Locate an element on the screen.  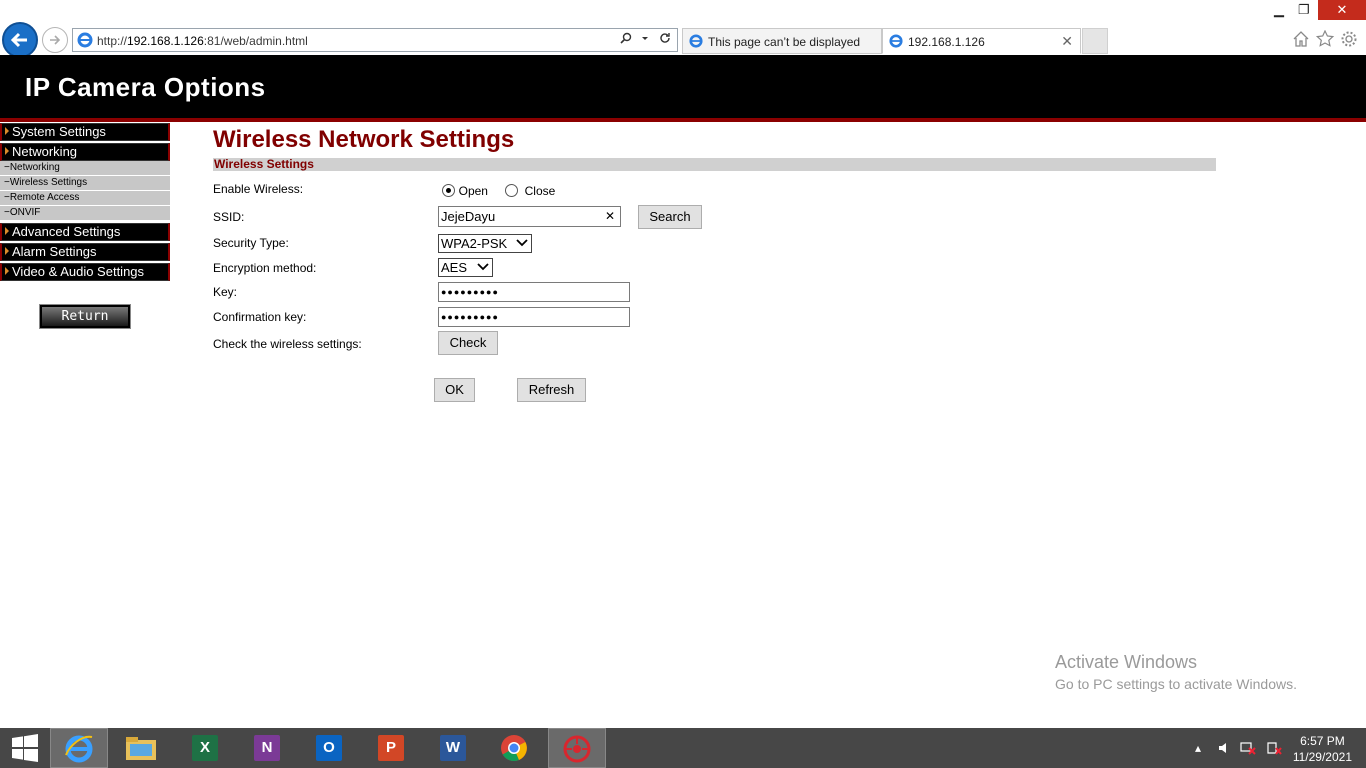
gear-icon is located at coordinates (1349, 39).